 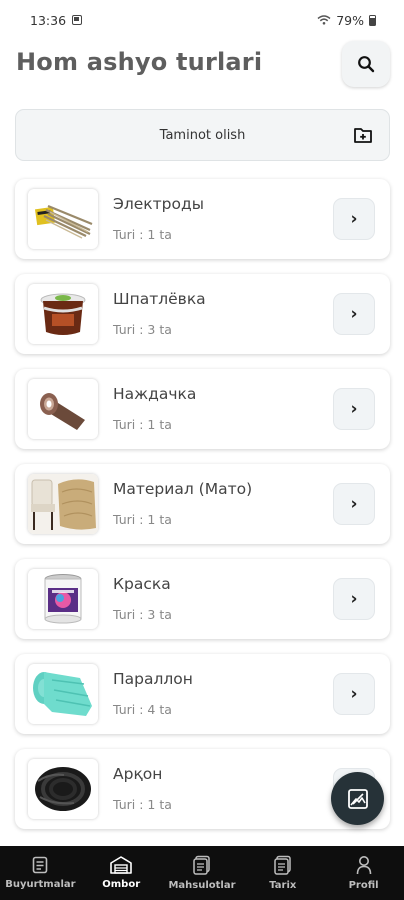 What do you see at coordinates (282, 865) in the screenshot?
I see `history-icon` at bounding box center [282, 865].